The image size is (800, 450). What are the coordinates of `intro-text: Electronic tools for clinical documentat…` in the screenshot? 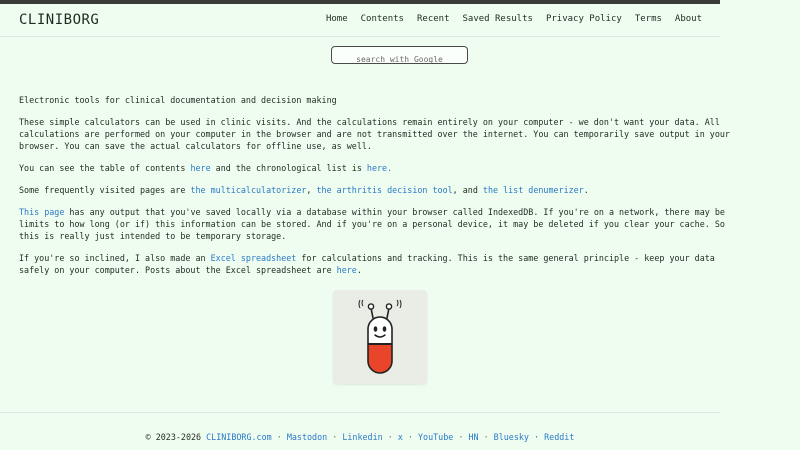 It's located at (178, 100).